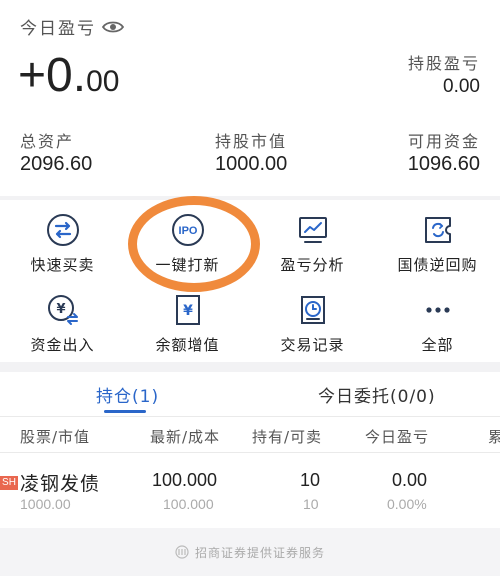 The image size is (500, 576). What do you see at coordinates (313, 230) in the screenshot?
I see `chart-monitor-icon` at bounding box center [313, 230].